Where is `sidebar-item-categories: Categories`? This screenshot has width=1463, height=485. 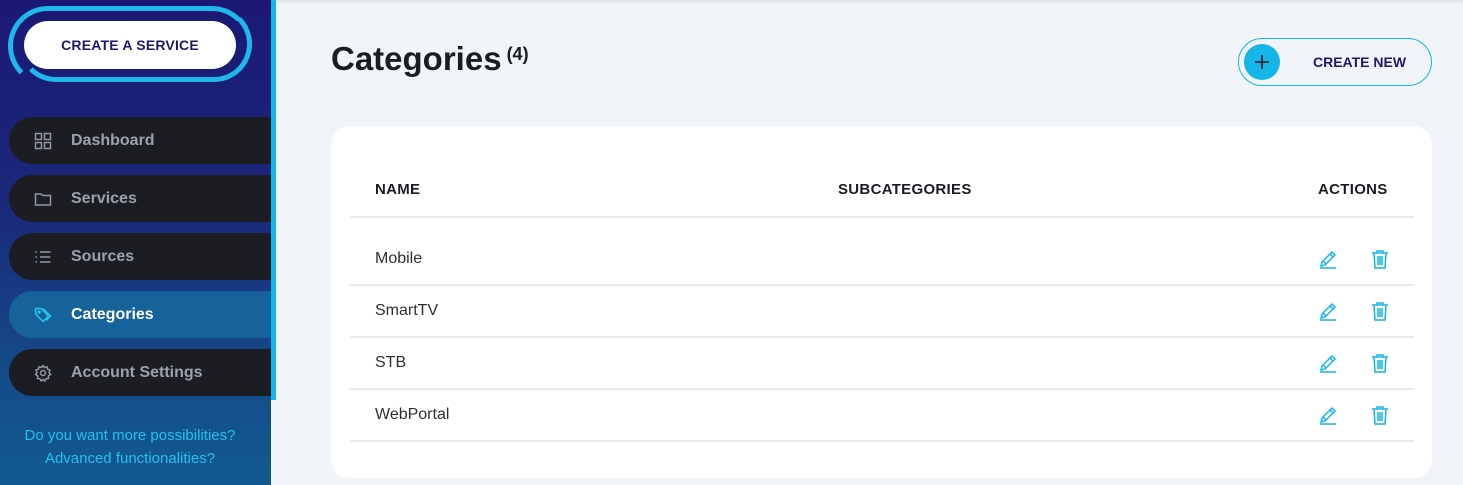
sidebar-item-categories: Categories is located at coordinates (140, 314).